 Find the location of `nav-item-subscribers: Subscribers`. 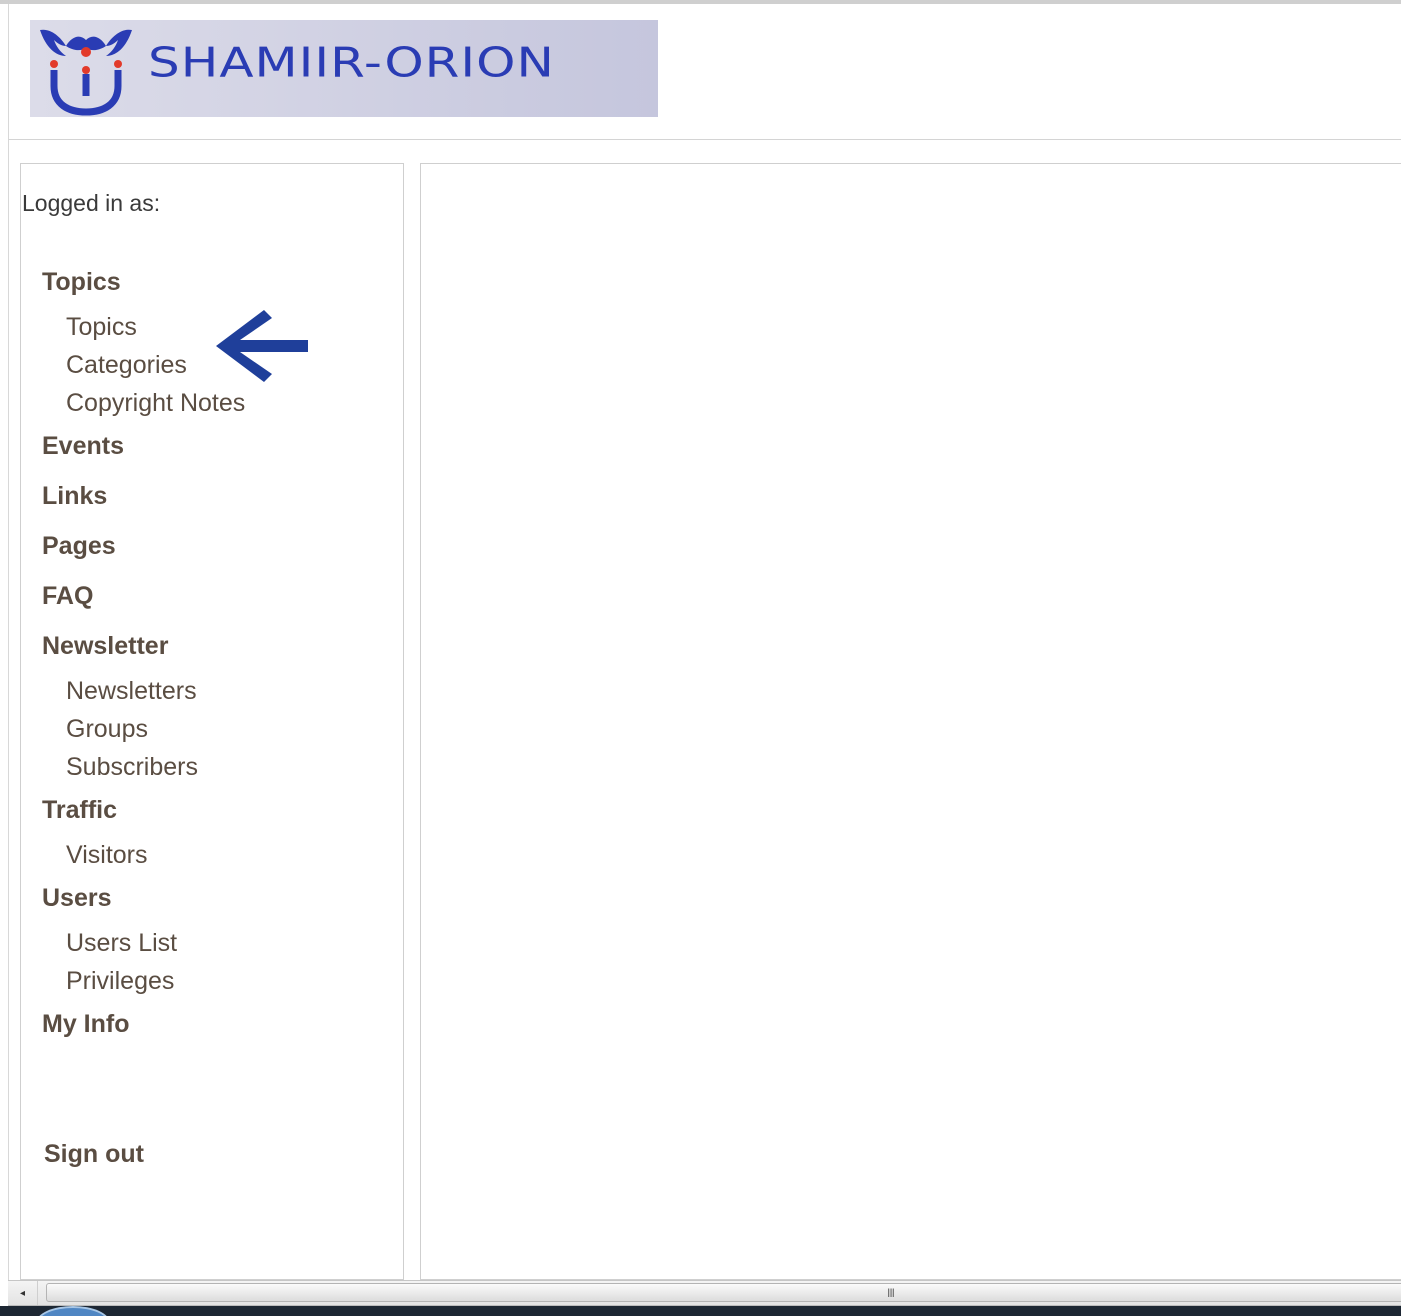

nav-item-subscribers: Subscribers is located at coordinates (132, 767).